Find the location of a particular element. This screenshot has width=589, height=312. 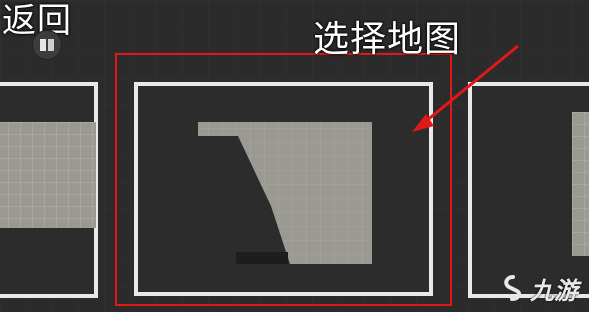

map-thumbnail-right is located at coordinates (580, 184).